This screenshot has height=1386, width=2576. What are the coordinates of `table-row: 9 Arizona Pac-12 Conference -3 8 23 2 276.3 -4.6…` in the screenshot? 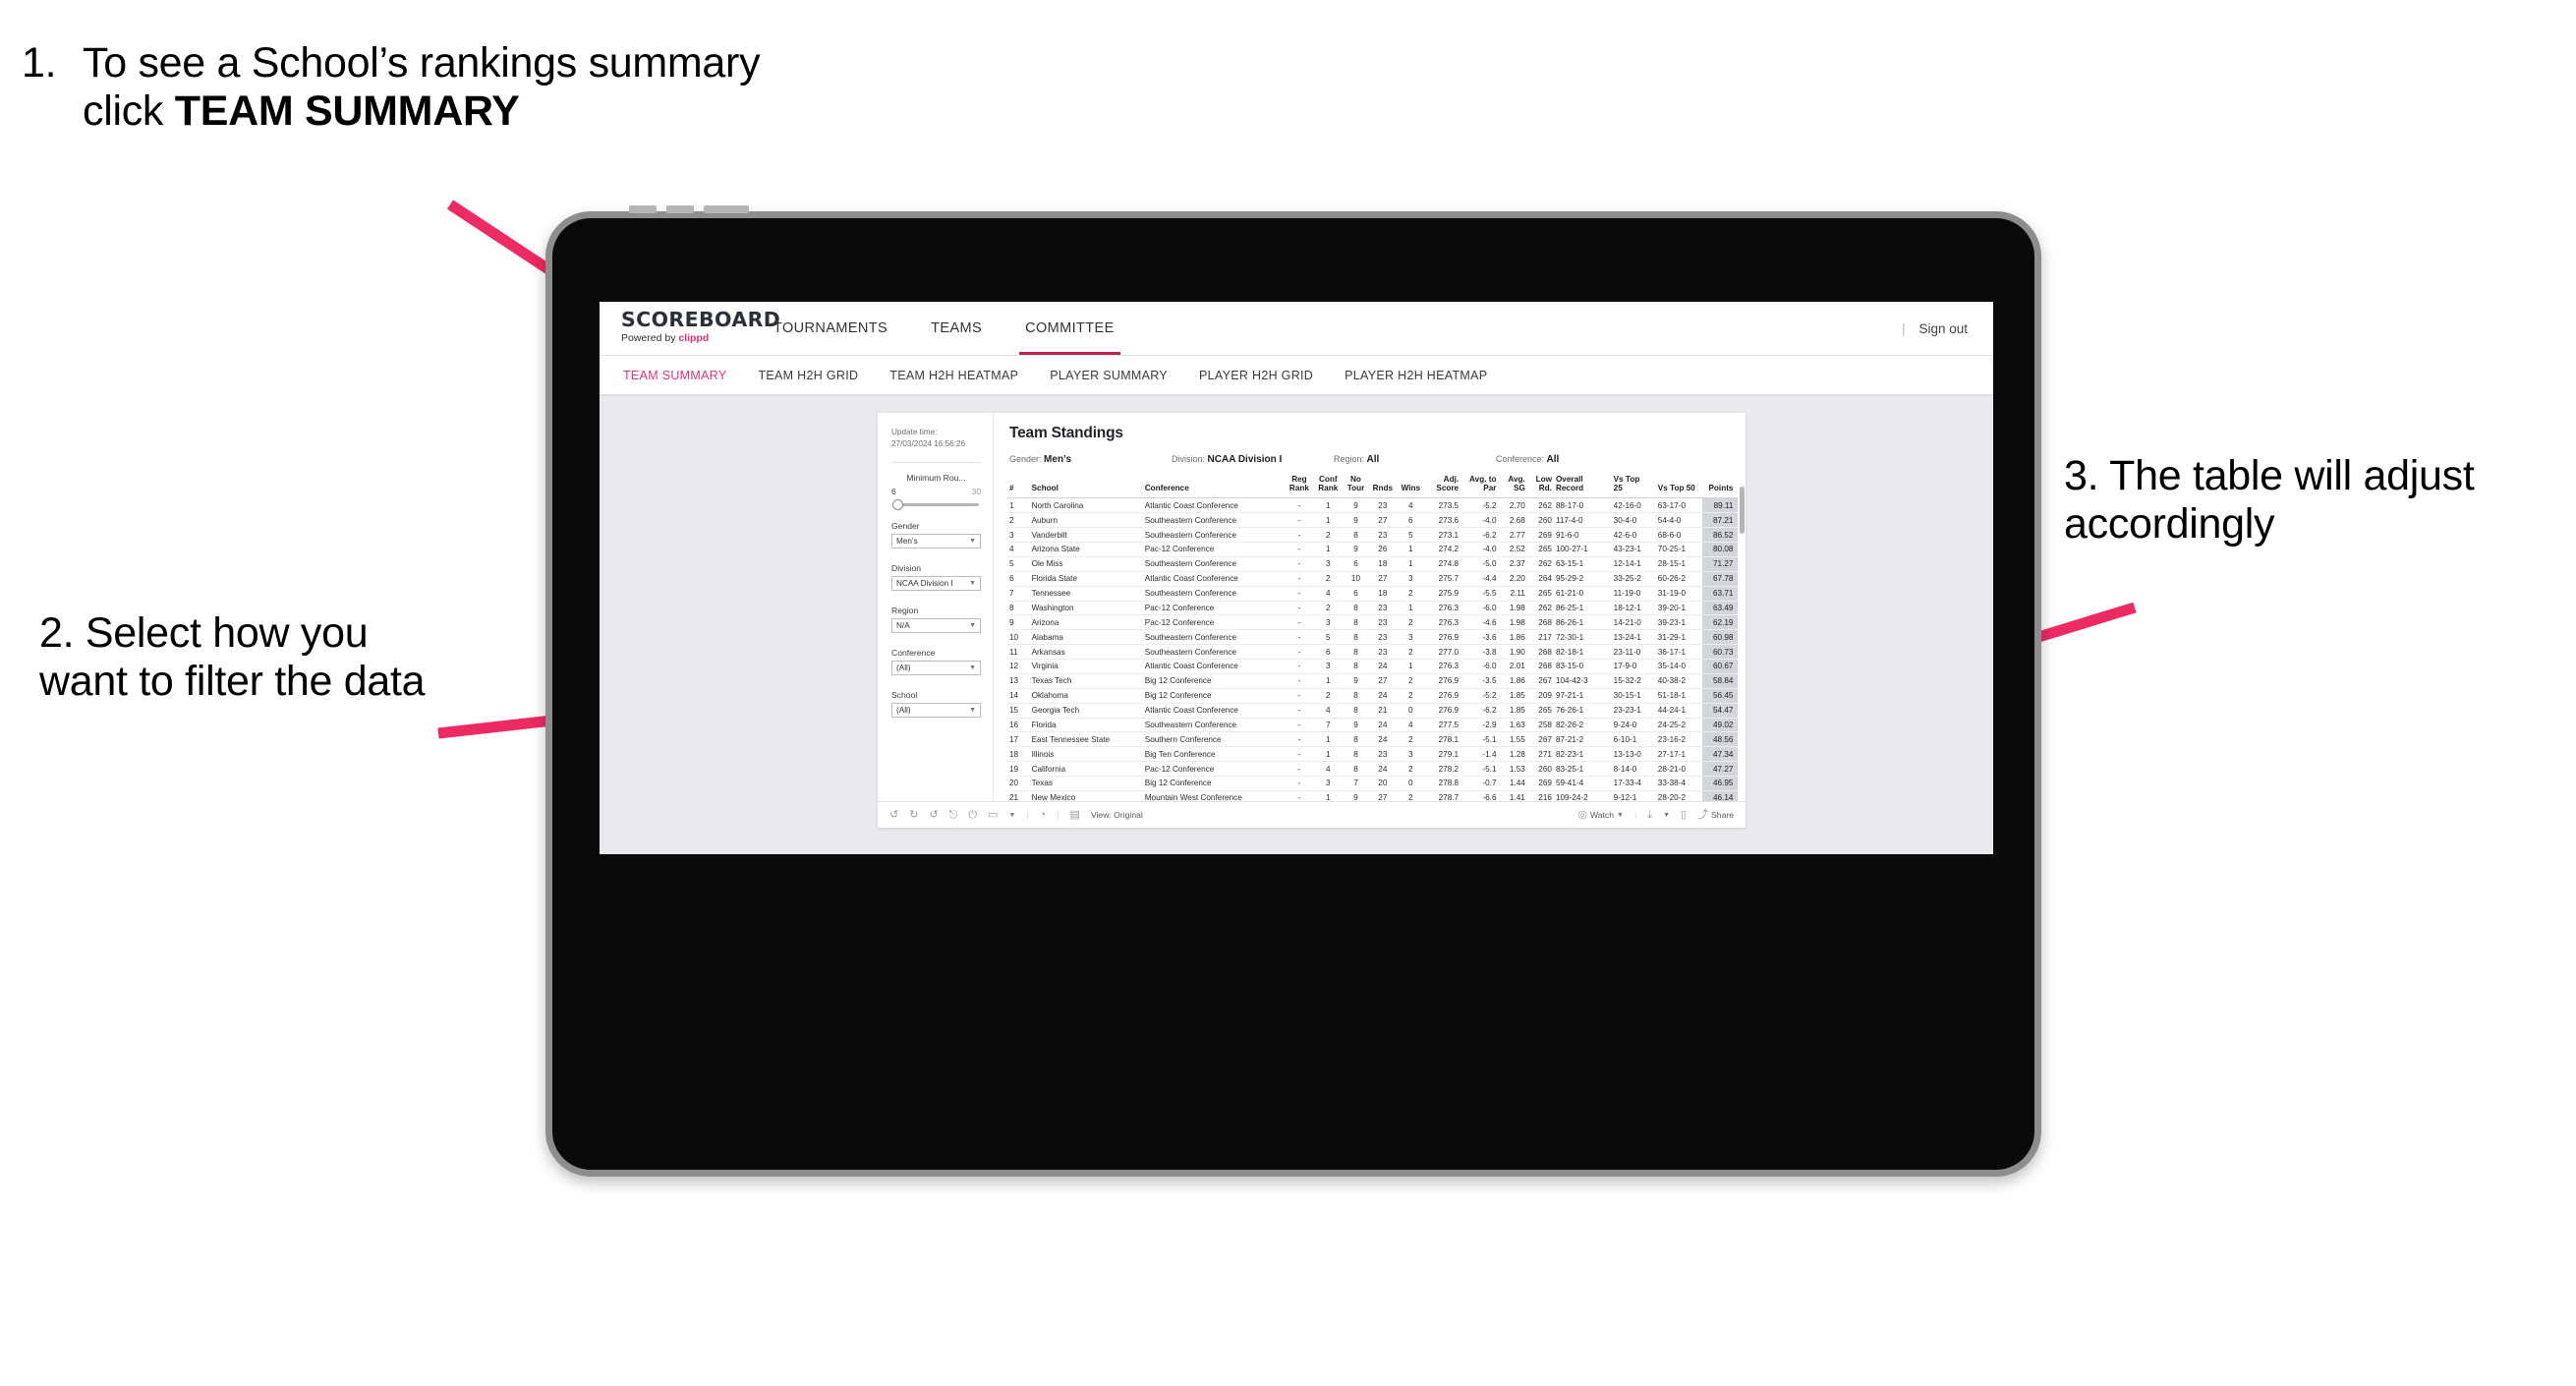 It's located at (1373, 622).